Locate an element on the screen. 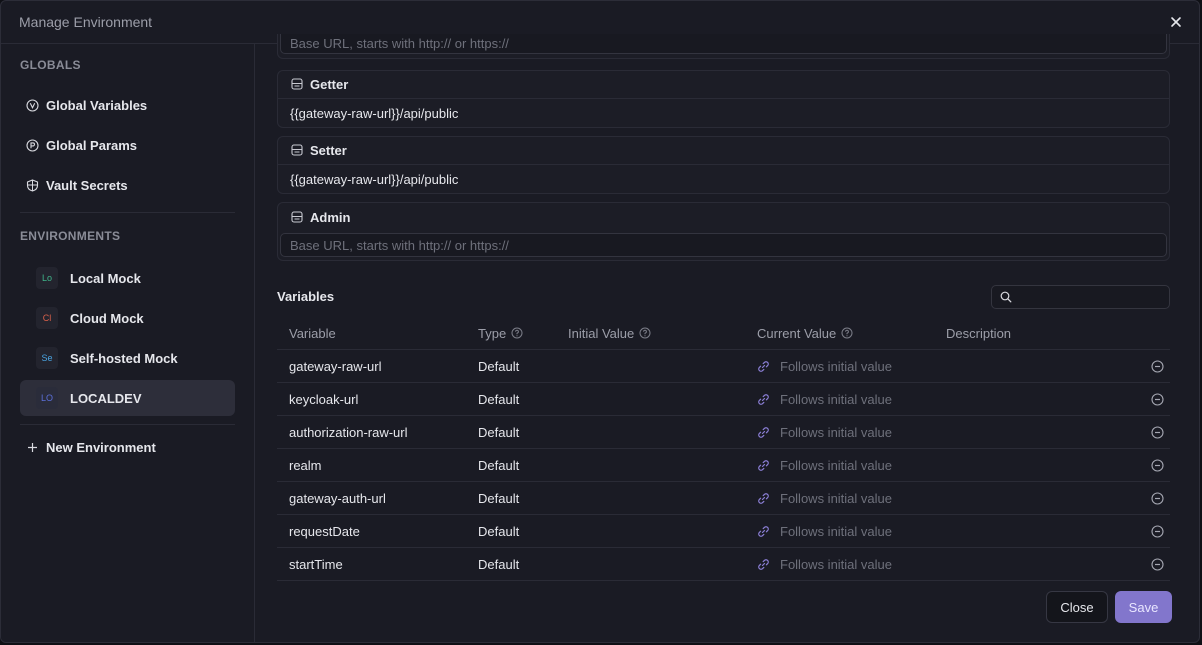 The height and width of the screenshot is (645, 1202). sidebar-item-global-params: Global Params is located at coordinates (127, 145).